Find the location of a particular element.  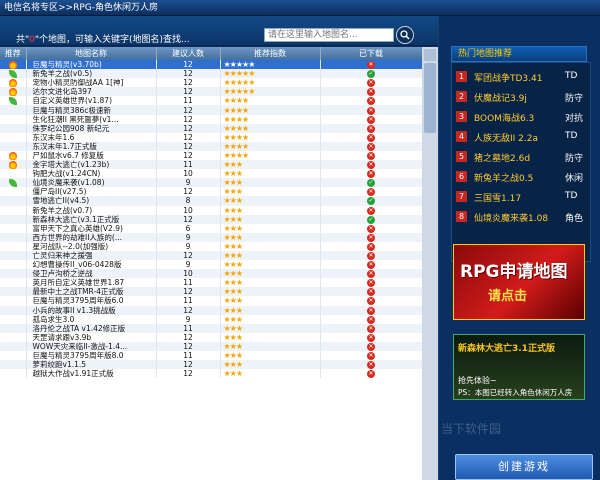

search-button is located at coordinates (405, 35).